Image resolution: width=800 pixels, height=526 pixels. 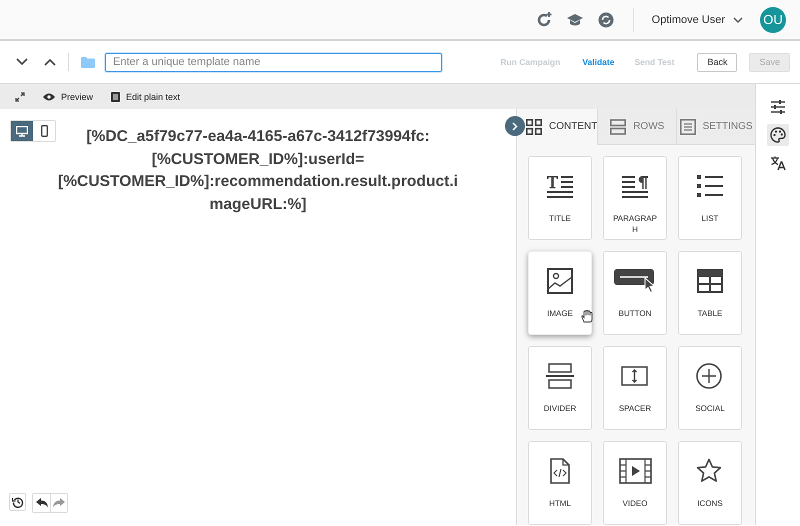 I want to click on panel-tab: ROWS, so click(x=636, y=127).